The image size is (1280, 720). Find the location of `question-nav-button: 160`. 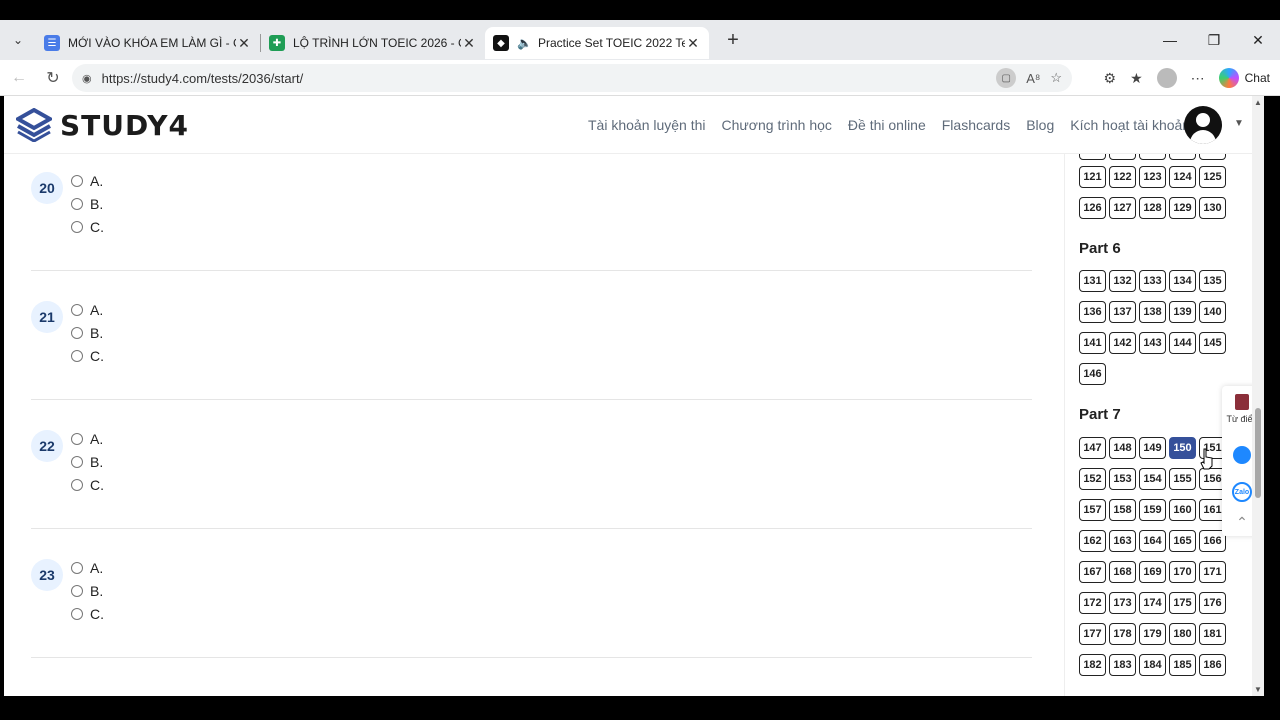

question-nav-button: 160 is located at coordinates (1182, 510).